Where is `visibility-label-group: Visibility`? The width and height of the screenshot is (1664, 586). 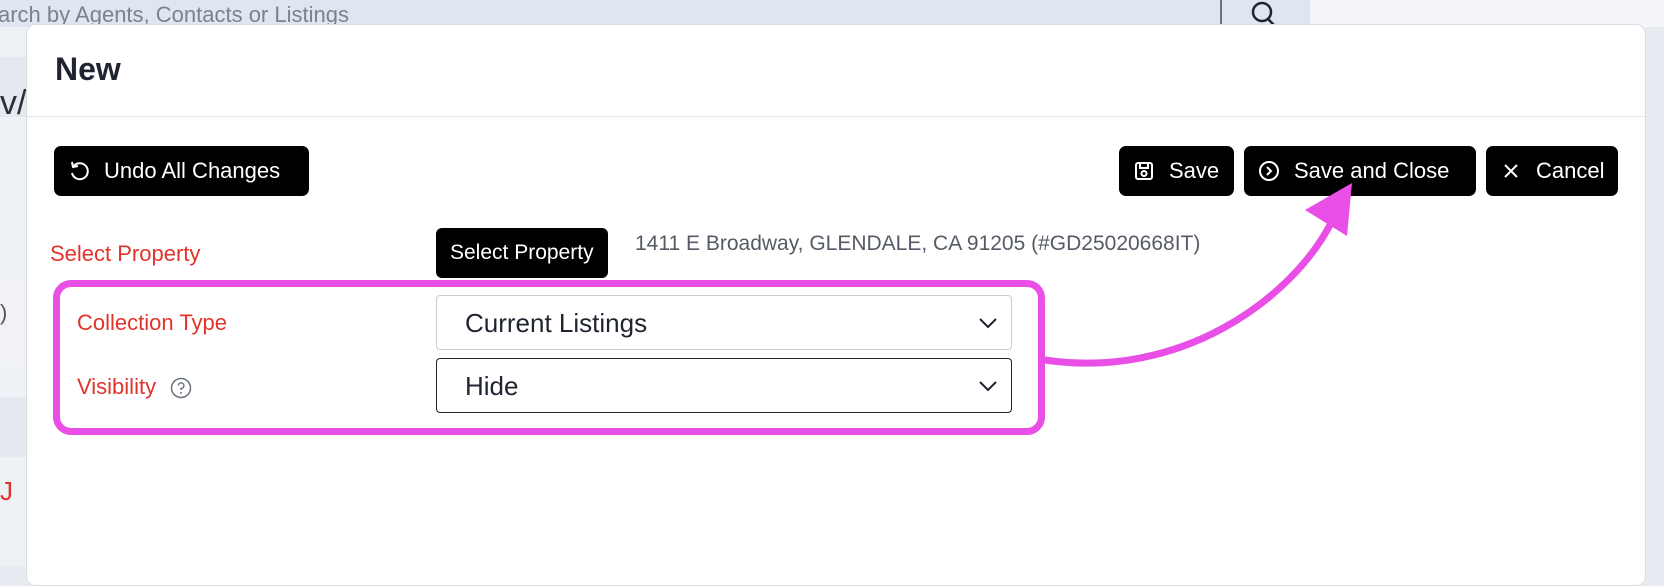 visibility-label-group: Visibility is located at coordinates (134, 387).